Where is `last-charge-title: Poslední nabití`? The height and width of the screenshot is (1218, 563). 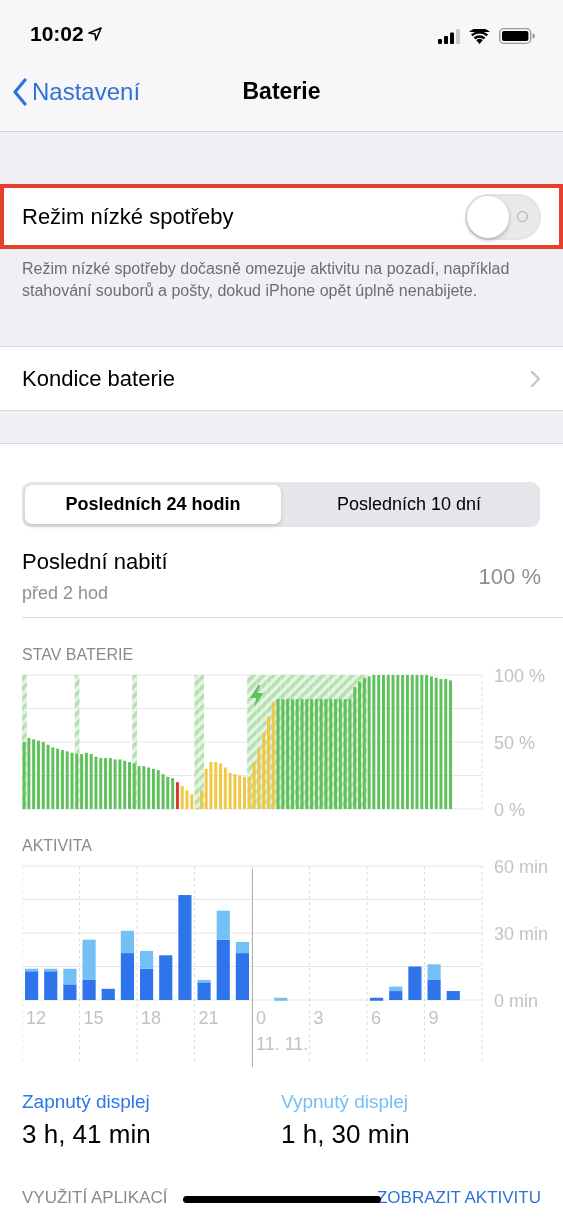
last-charge-title: Poslední nabití is located at coordinates (95, 561).